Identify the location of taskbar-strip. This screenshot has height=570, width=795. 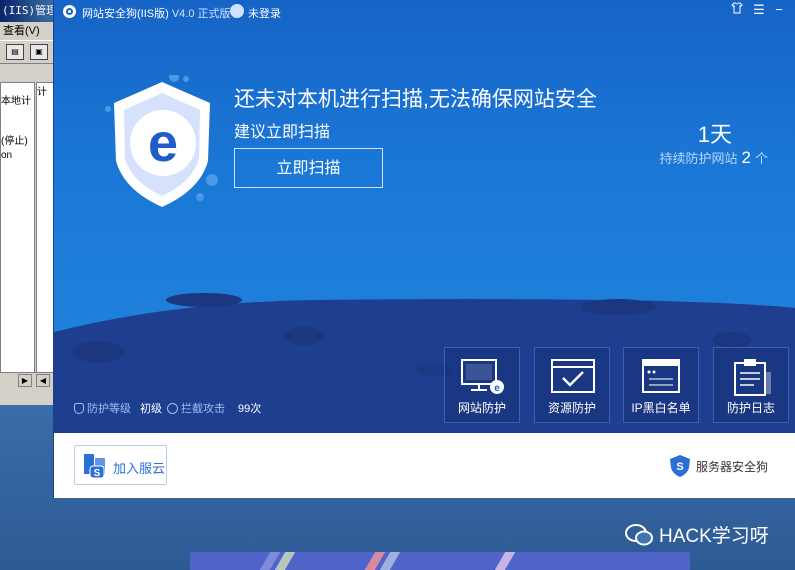
(440, 561).